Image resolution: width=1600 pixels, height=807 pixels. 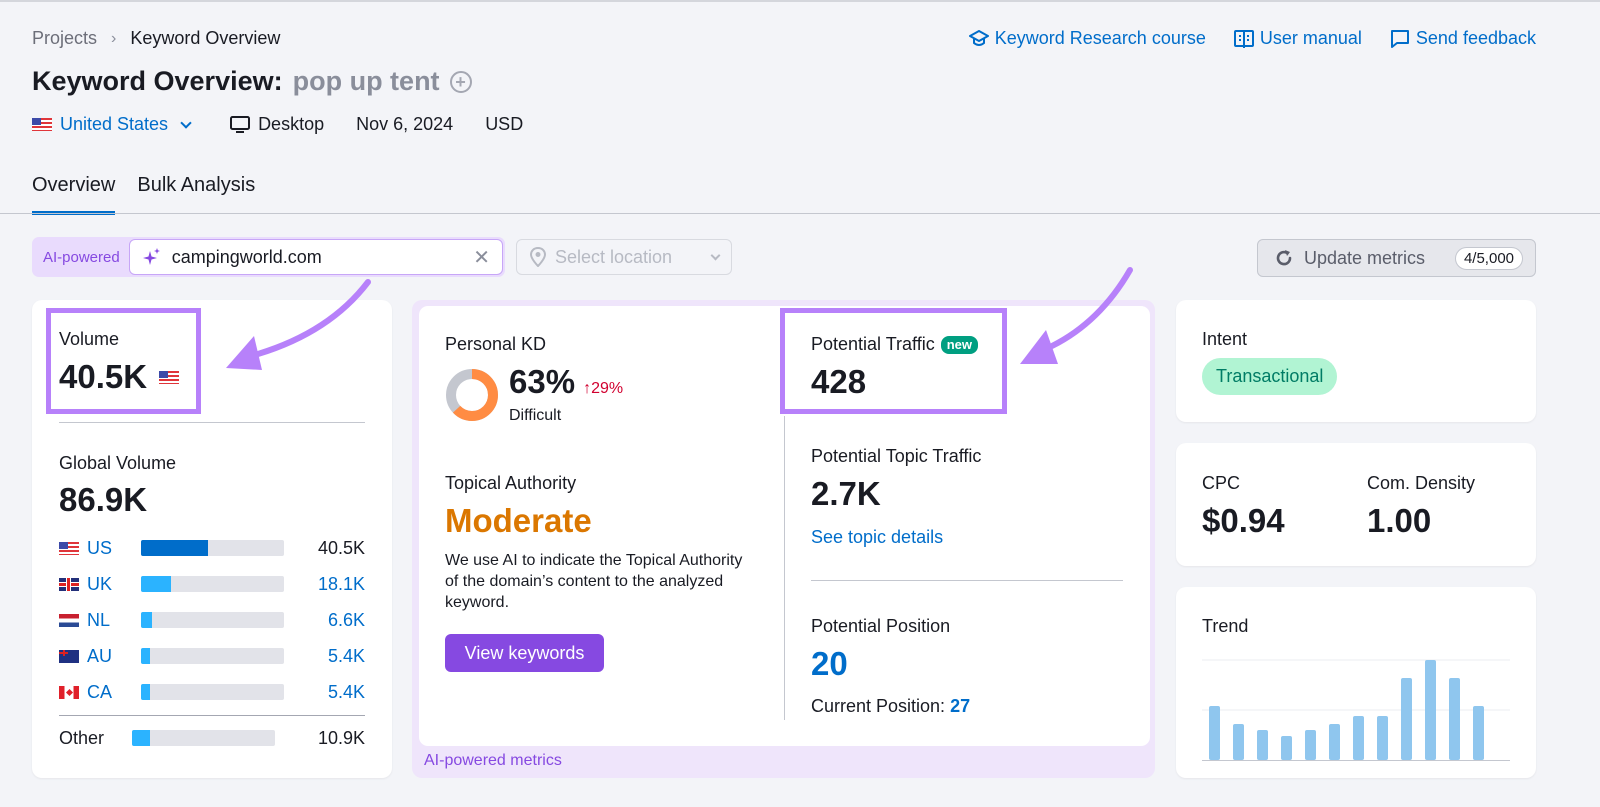 I want to click on volume-label: Volume, so click(x=89, y=339).